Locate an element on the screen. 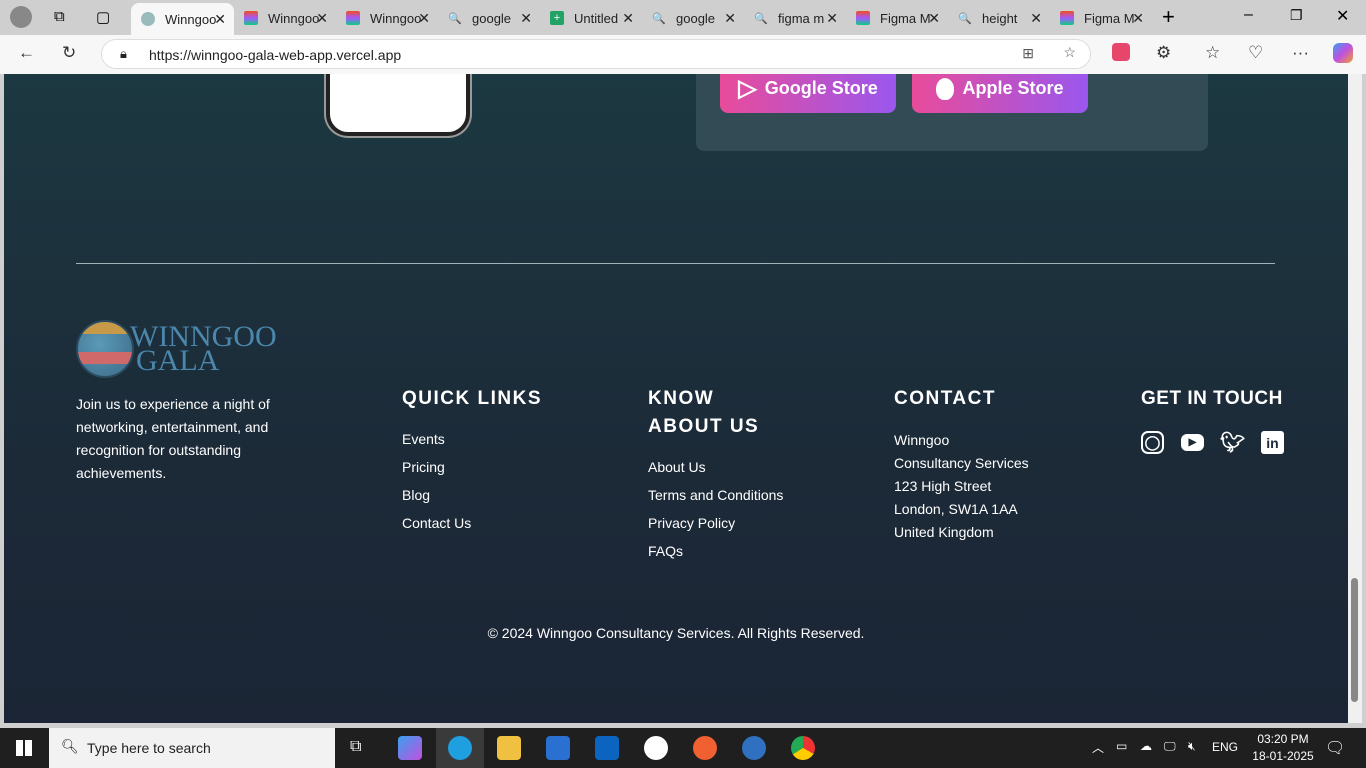  profile-avatar is located at coordinates (21, 17).